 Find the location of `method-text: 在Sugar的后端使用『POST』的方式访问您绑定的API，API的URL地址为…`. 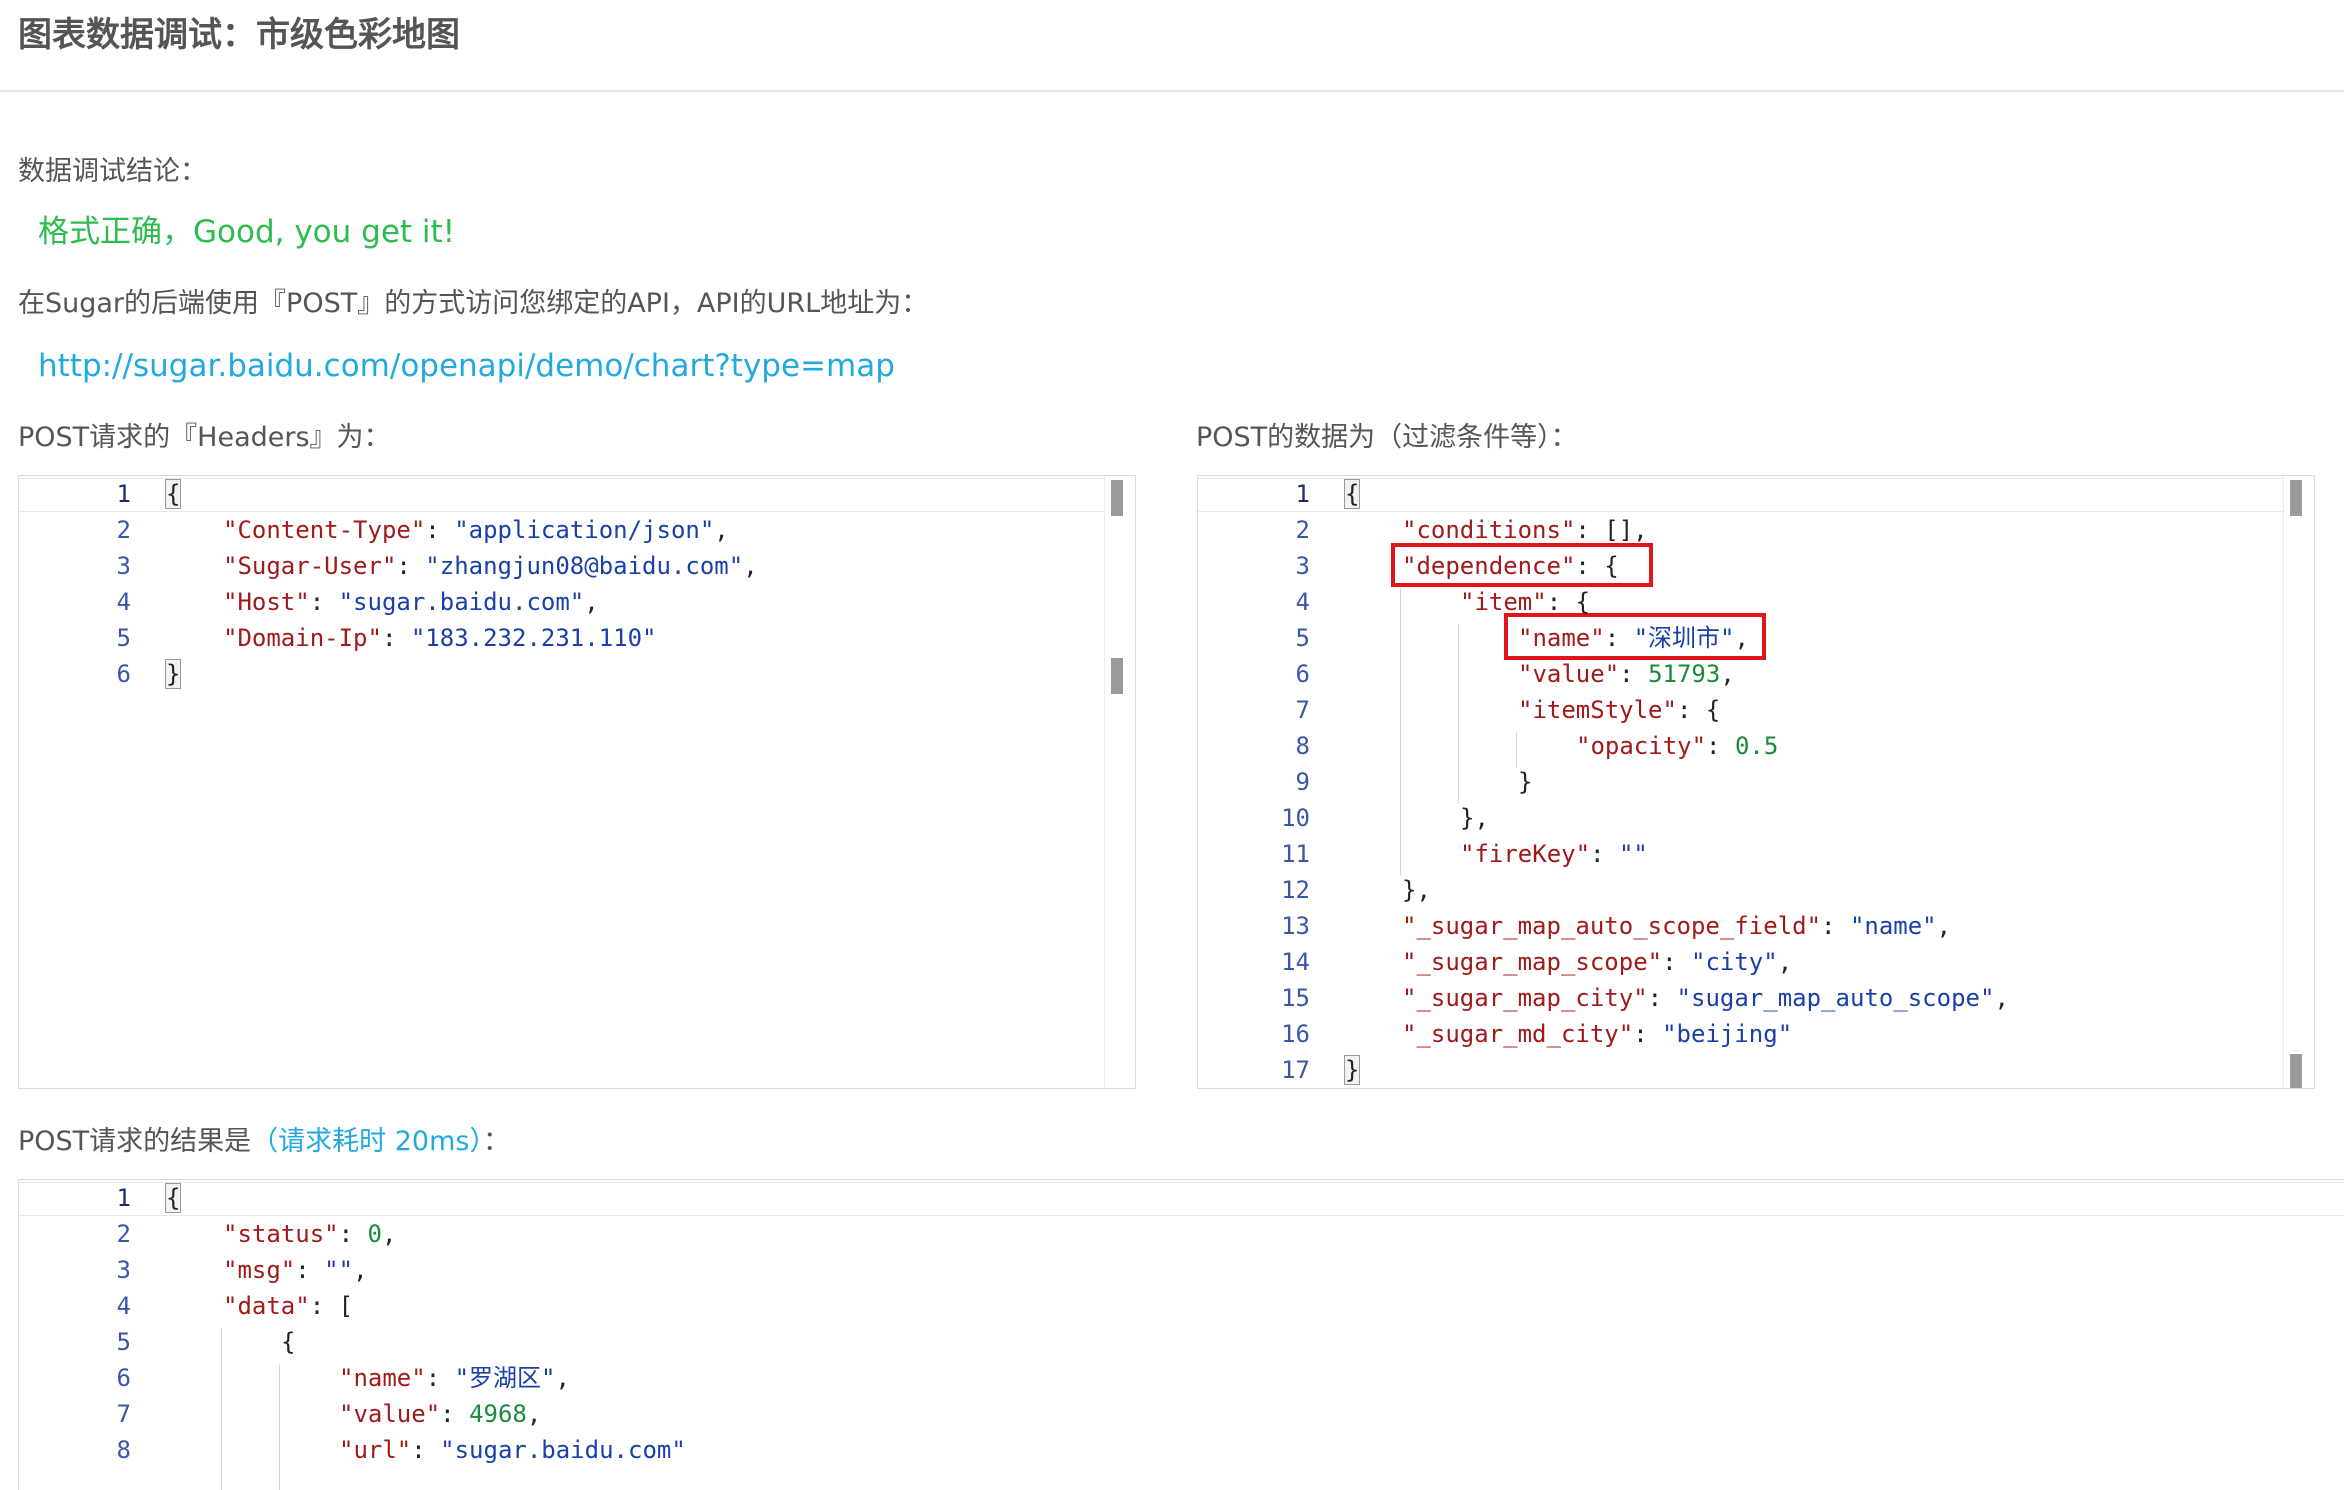

method-text: 在Sugar的后端使用『POST』的方式访问您绑定的API，API的URL地址为… is located at coordinates (473, 303).